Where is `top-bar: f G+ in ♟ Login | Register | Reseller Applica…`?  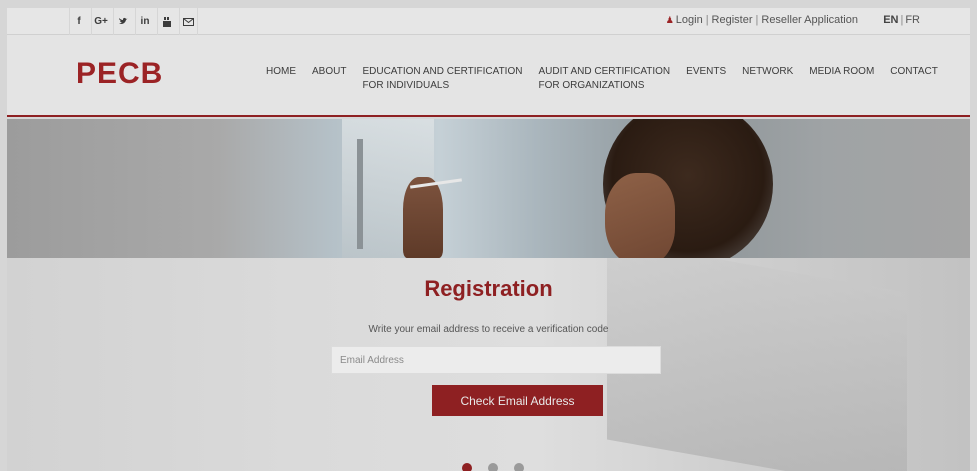
top-bar: f G+ in ♟ Login | Register | Reseller Applica… is located at coordinates (488, 21).